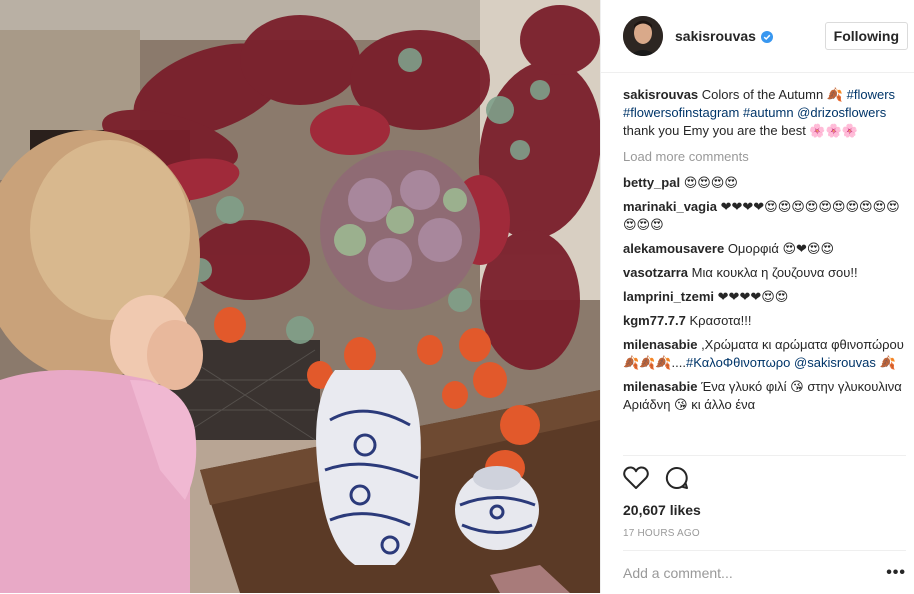 The image size is (914, 594). What do you see at coordinates (677, 480) in the screenshot?
I see `comment-icon` at bounding box center [677, 480].